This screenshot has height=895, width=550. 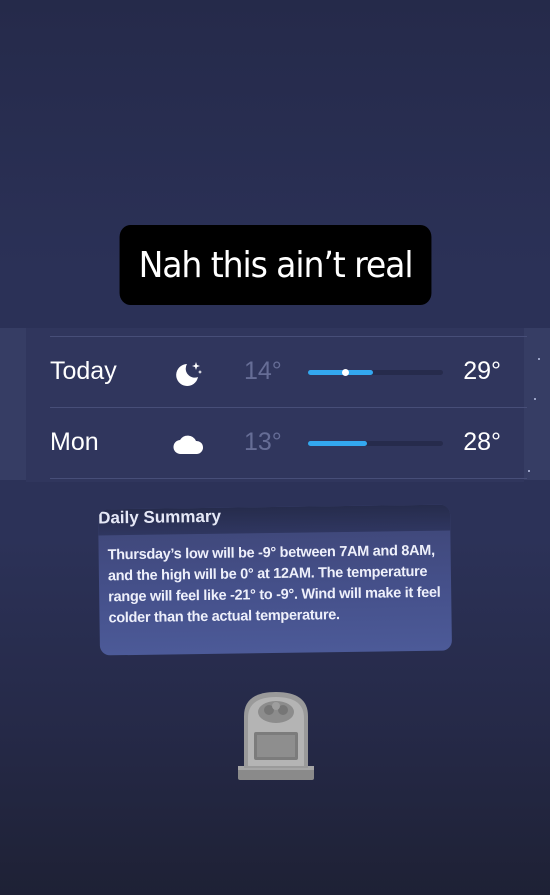 I want to click on daily-summary-title-bar: Daily Summary, so click(x=274, y=520).